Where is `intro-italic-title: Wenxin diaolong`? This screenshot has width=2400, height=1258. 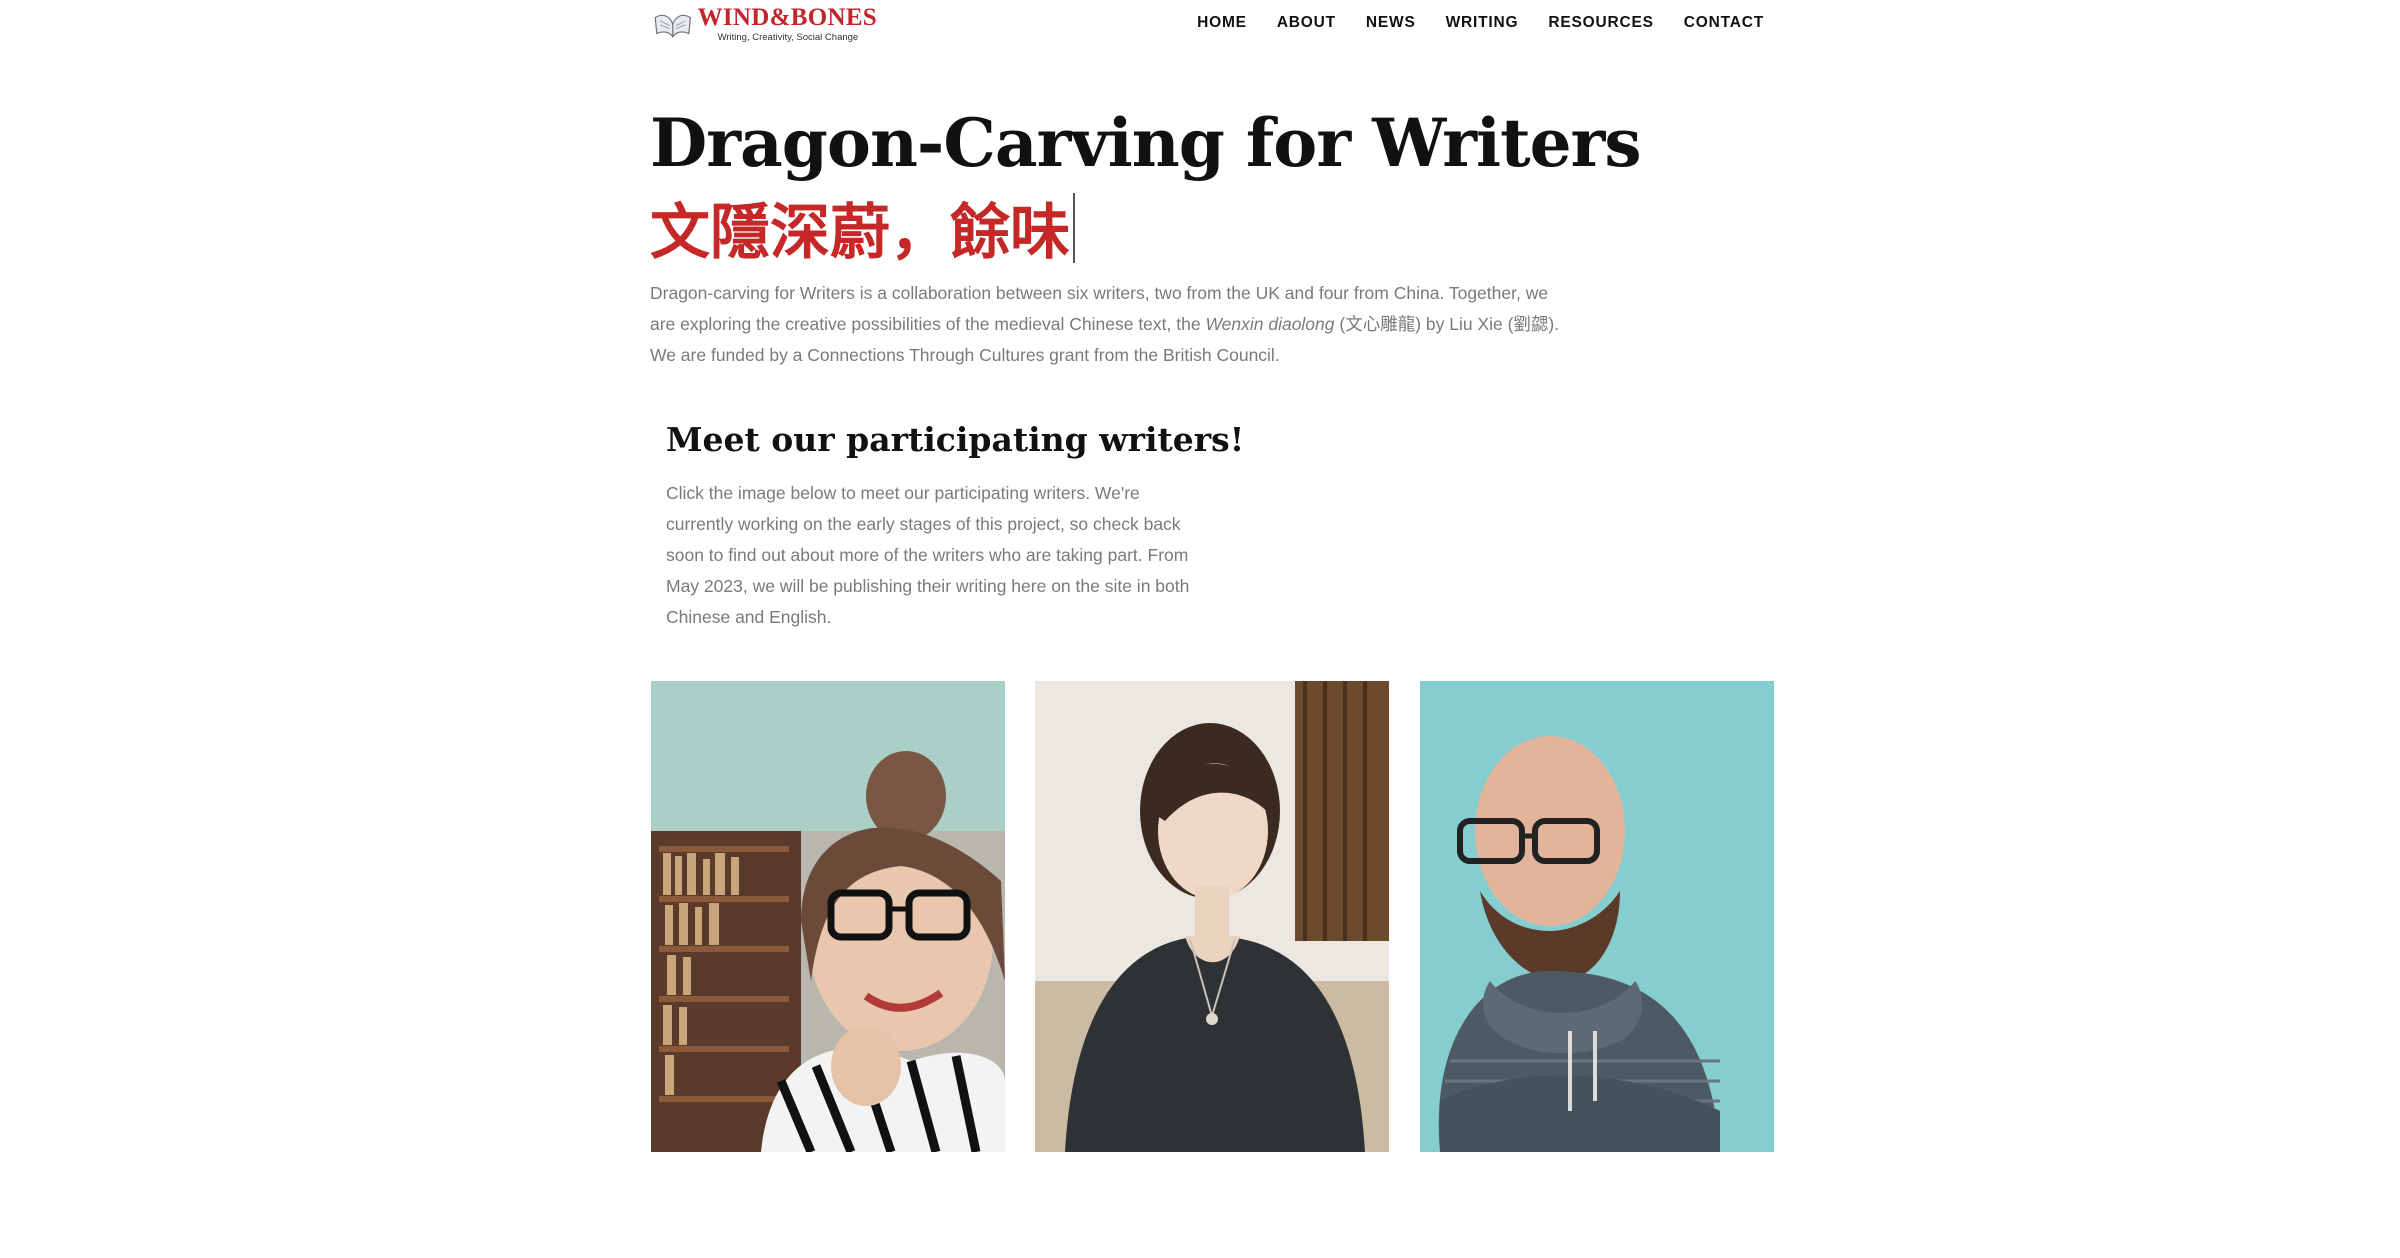
intro-italic-title: Wenxin diaolong is located at coordinates (1270, 324).